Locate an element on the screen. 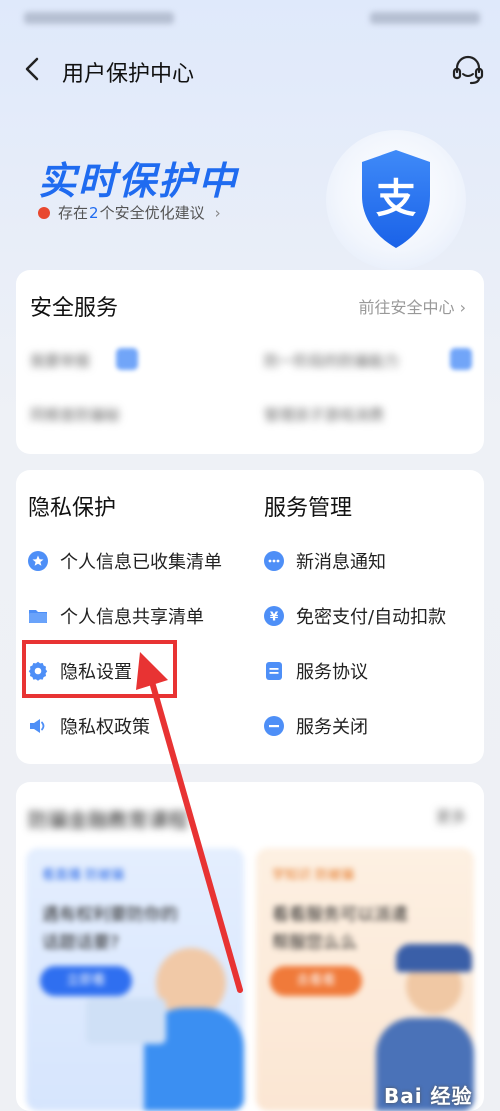 Image resolution: width=500 pixels, height=1111 pixels. baidu-jingyan-watermark: Bai 经验 is located at coordinates (428, 1096).